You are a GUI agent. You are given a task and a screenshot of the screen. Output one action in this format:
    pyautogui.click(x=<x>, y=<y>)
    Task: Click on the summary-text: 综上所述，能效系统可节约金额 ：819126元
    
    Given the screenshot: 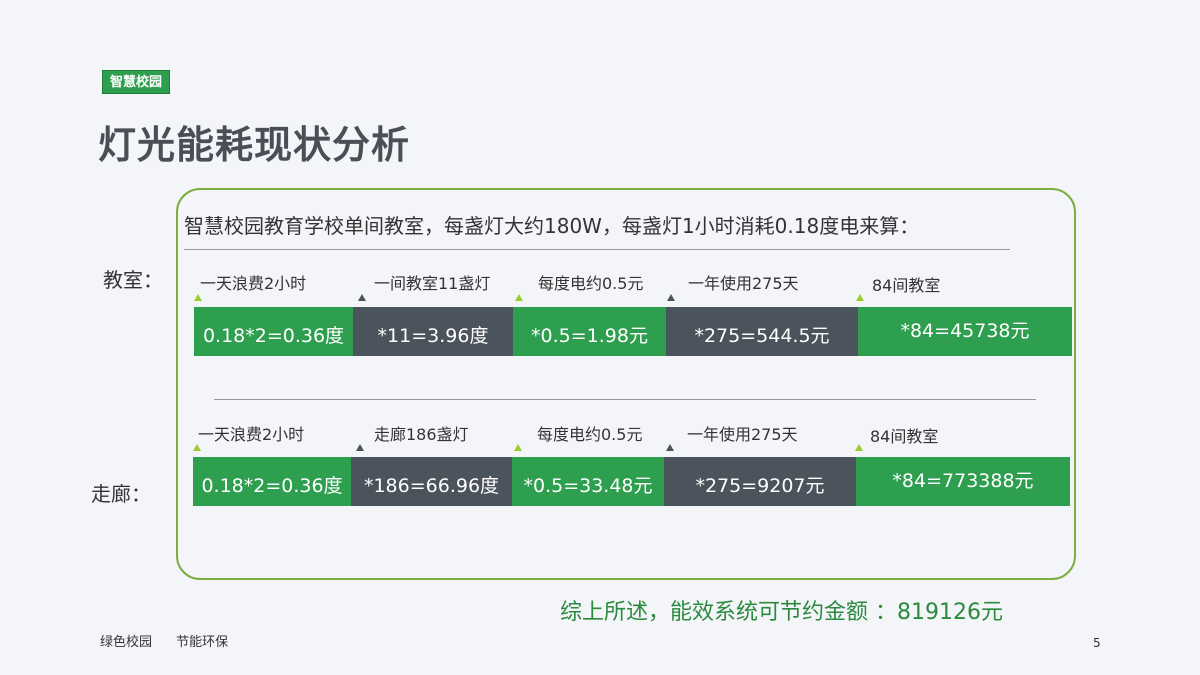 What is the action you would take?
    pyautogui.click(x=781, y=612)
    